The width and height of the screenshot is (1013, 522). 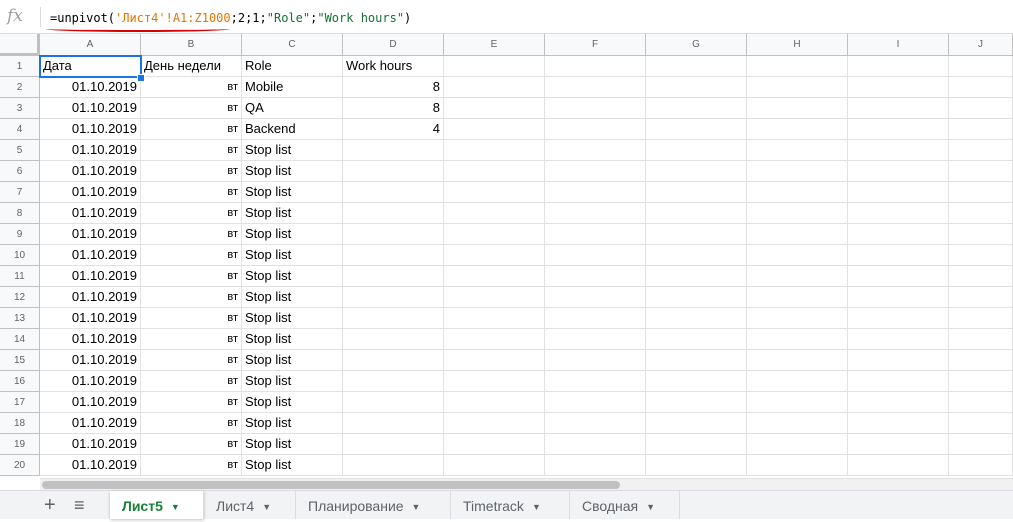 I want to click on table-cell: Дата, so click(x=90, y=66).